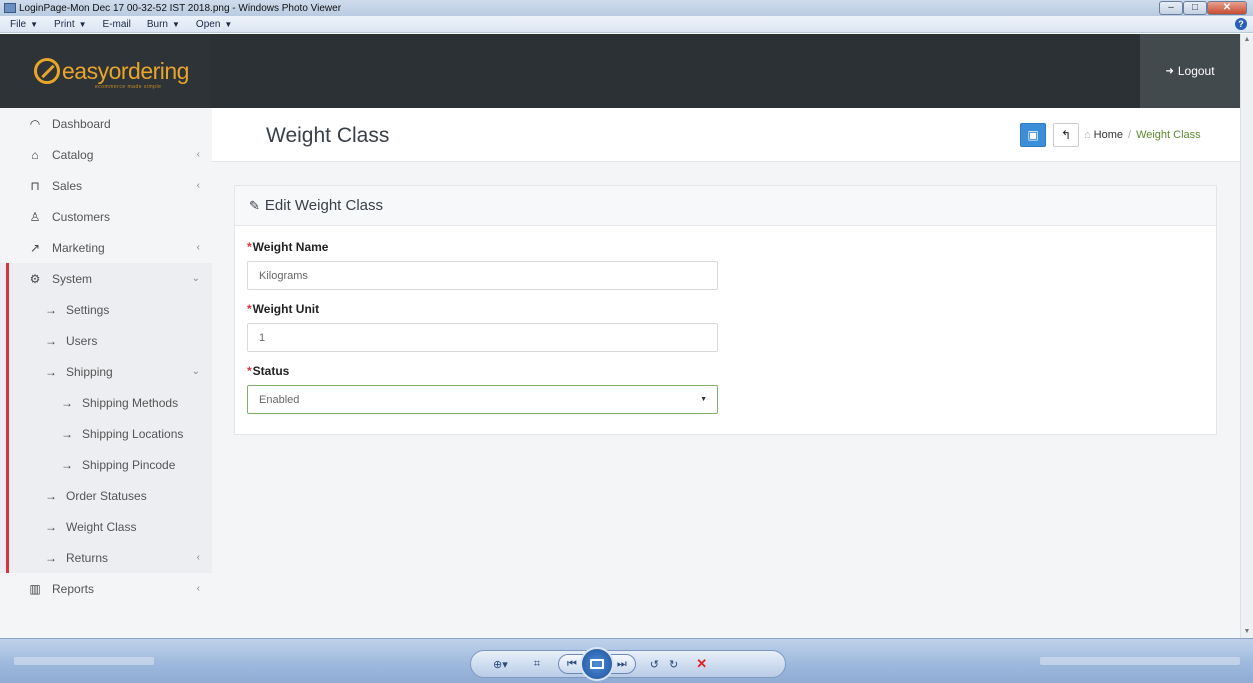 This screenshot has height=683, width=1253. I want to click on sidebar-item-label: Shipping, so click(89, 371).